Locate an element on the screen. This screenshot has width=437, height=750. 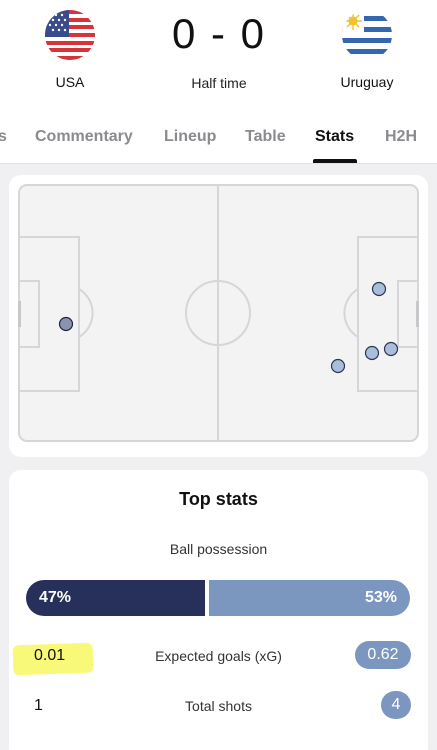
tab-overflow: s is located at coordinates (3, 137).